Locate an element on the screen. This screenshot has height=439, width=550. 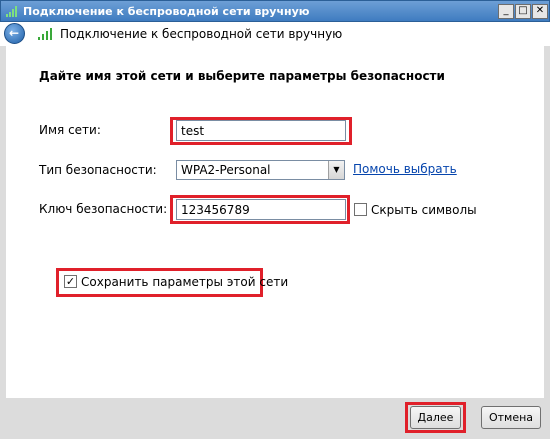
network-name-input is located at coordinates (261, 130).